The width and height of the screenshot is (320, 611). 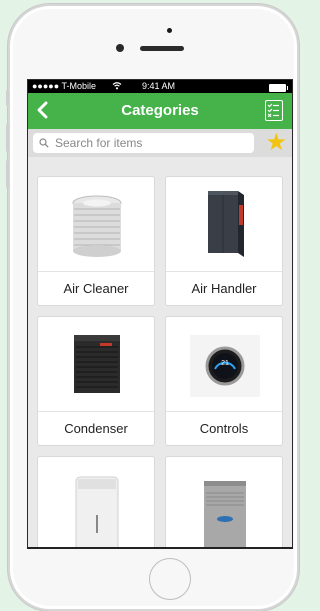 I want to click on mute-switch, so click(x=7, y=98).